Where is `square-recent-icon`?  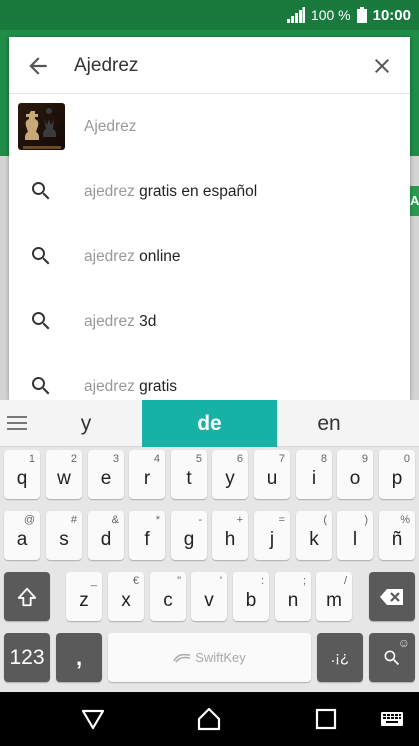 square-recent-icon is located at coordinates (326, 719).